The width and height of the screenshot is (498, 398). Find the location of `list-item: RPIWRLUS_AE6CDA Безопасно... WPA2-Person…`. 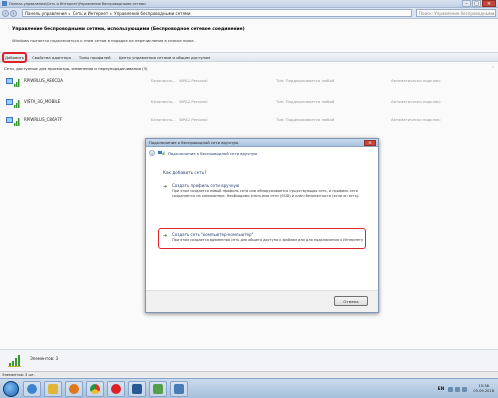

list-item: RPIWRLUS_AE6CDA Безопасно... WPA2-Person… is located at coordinates (249, 83).